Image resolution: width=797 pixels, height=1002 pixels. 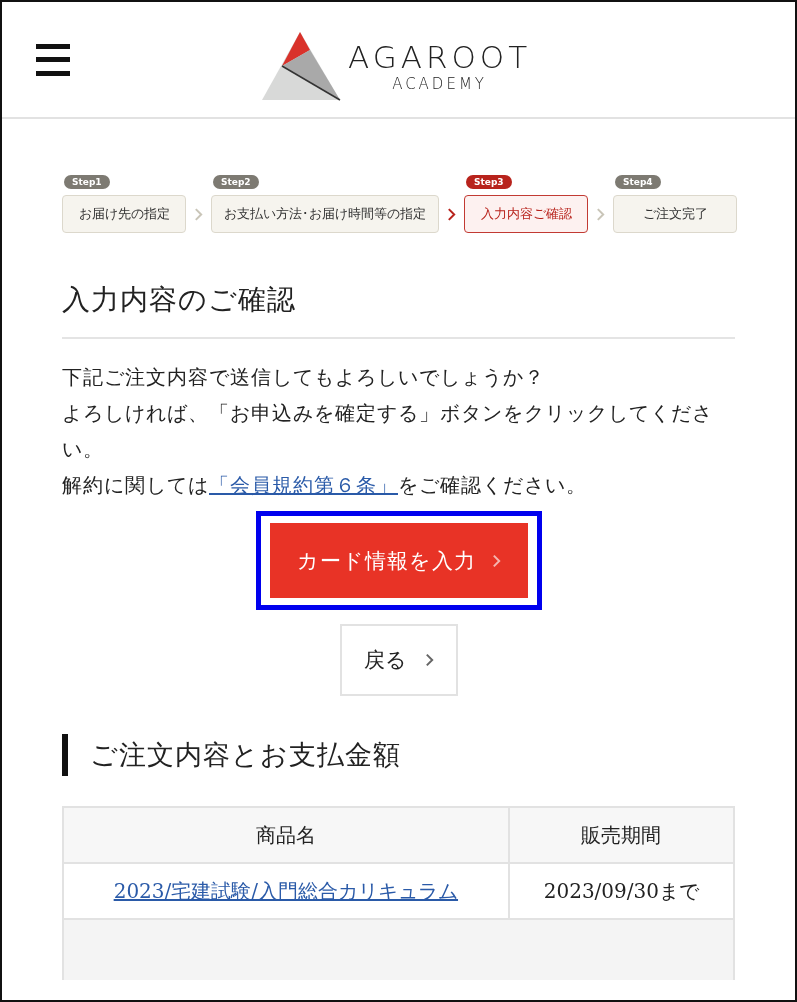 What do you see at coordinates (304, 377) in the screenshot?
I see `message-text: 下記ご注文内容で送信してもよろしいでしょうか？` at bounding box center [304, 377].